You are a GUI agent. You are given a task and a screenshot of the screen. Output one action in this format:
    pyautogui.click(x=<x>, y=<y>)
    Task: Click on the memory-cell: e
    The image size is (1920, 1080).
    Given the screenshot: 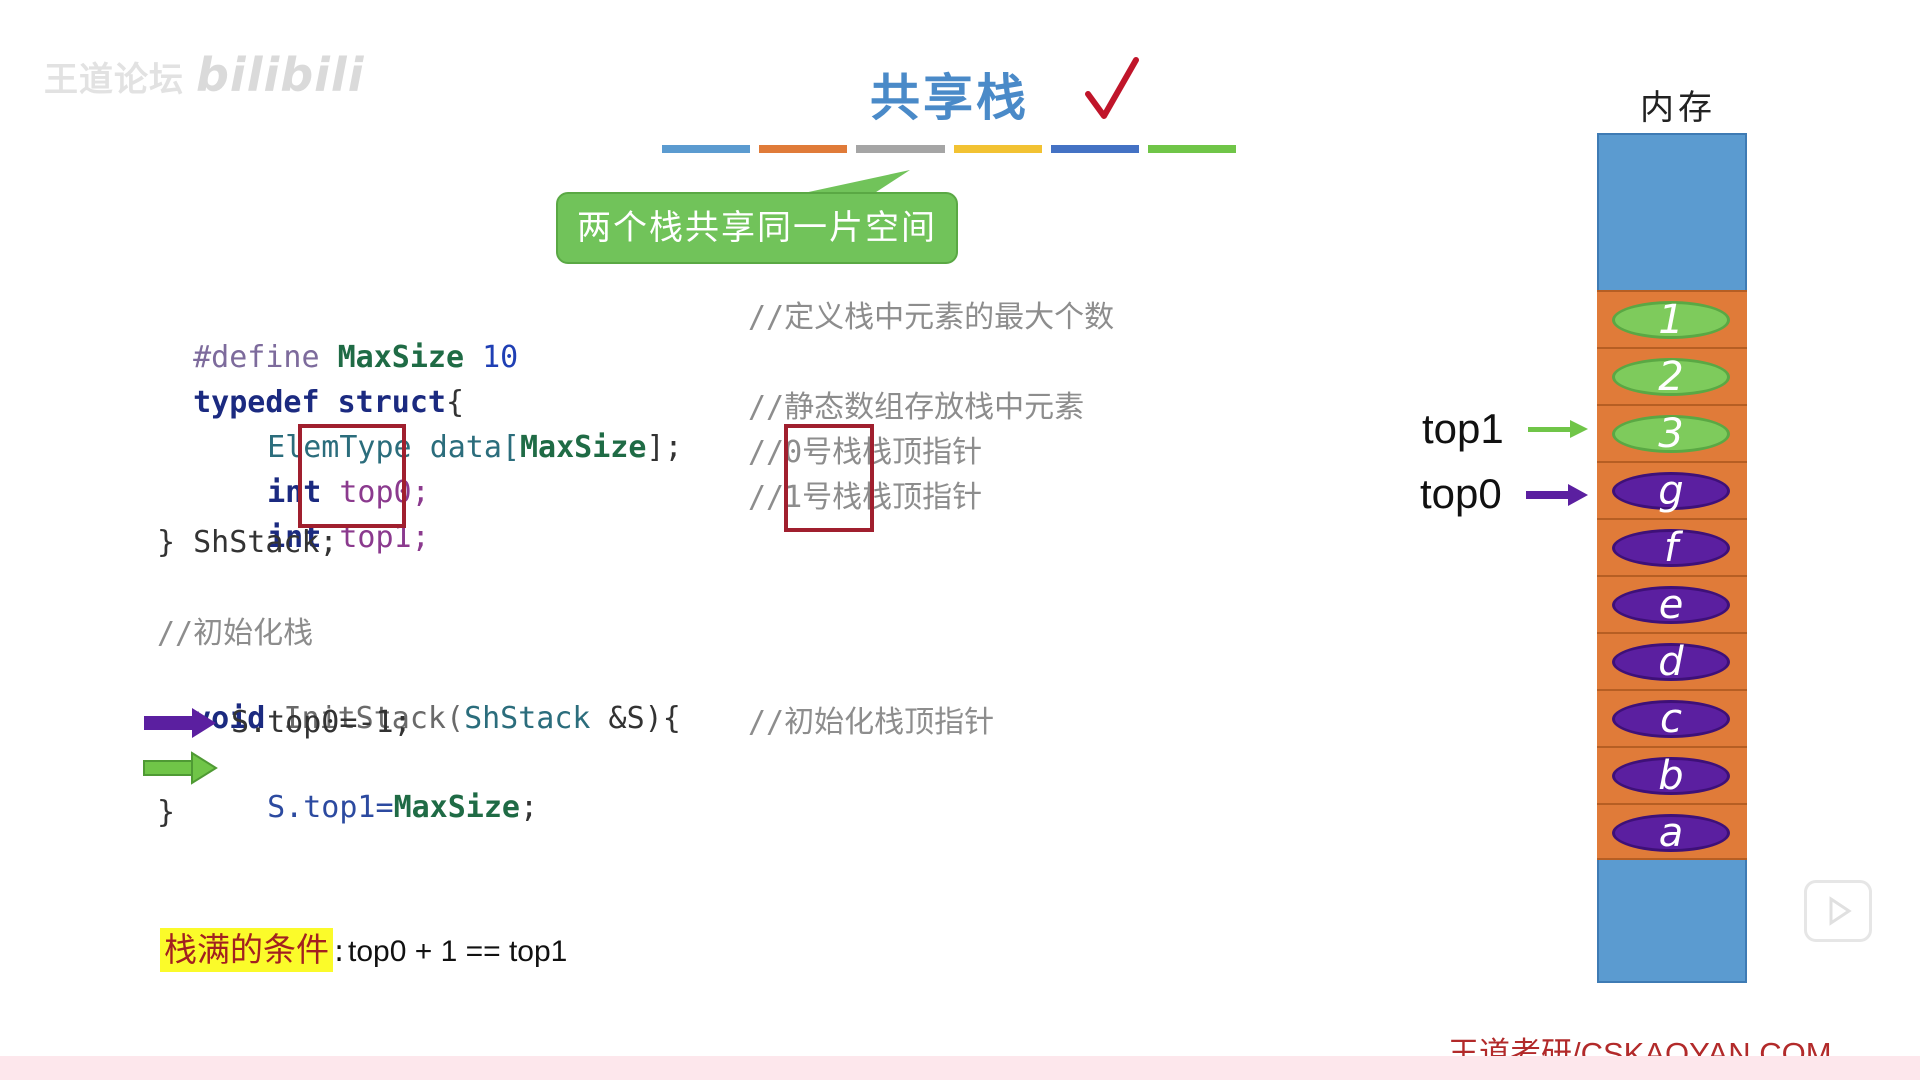 What is the action you would take?
    pyautogui.click(x=1672, y=603)
    